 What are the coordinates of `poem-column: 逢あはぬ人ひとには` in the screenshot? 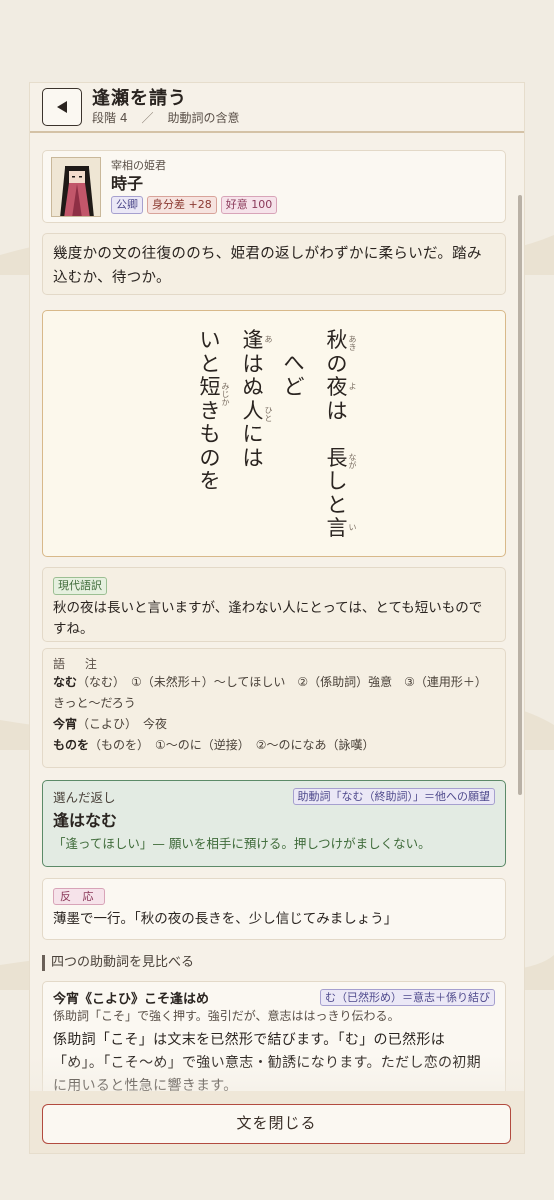 It's located at (256, 399).